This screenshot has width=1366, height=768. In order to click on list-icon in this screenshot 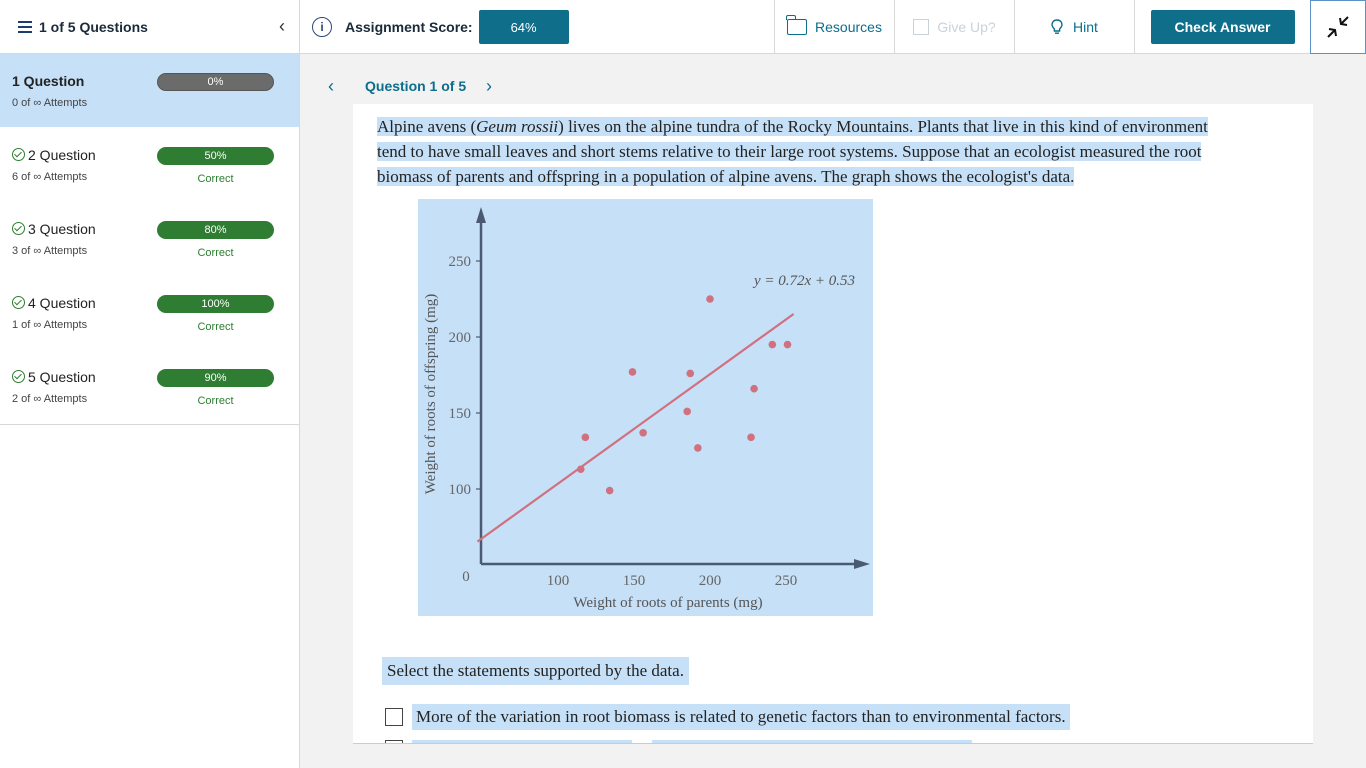, I will do `click(25, 27)`.